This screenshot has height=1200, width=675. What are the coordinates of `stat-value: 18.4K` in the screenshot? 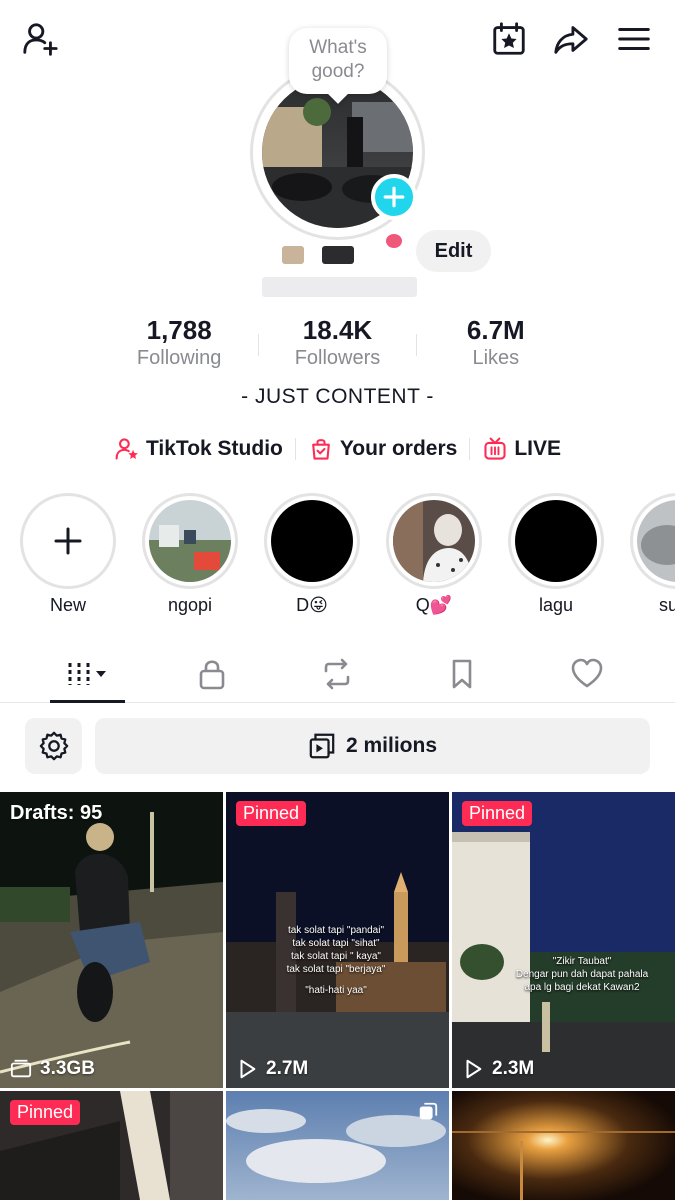 It's located at (337, 330).